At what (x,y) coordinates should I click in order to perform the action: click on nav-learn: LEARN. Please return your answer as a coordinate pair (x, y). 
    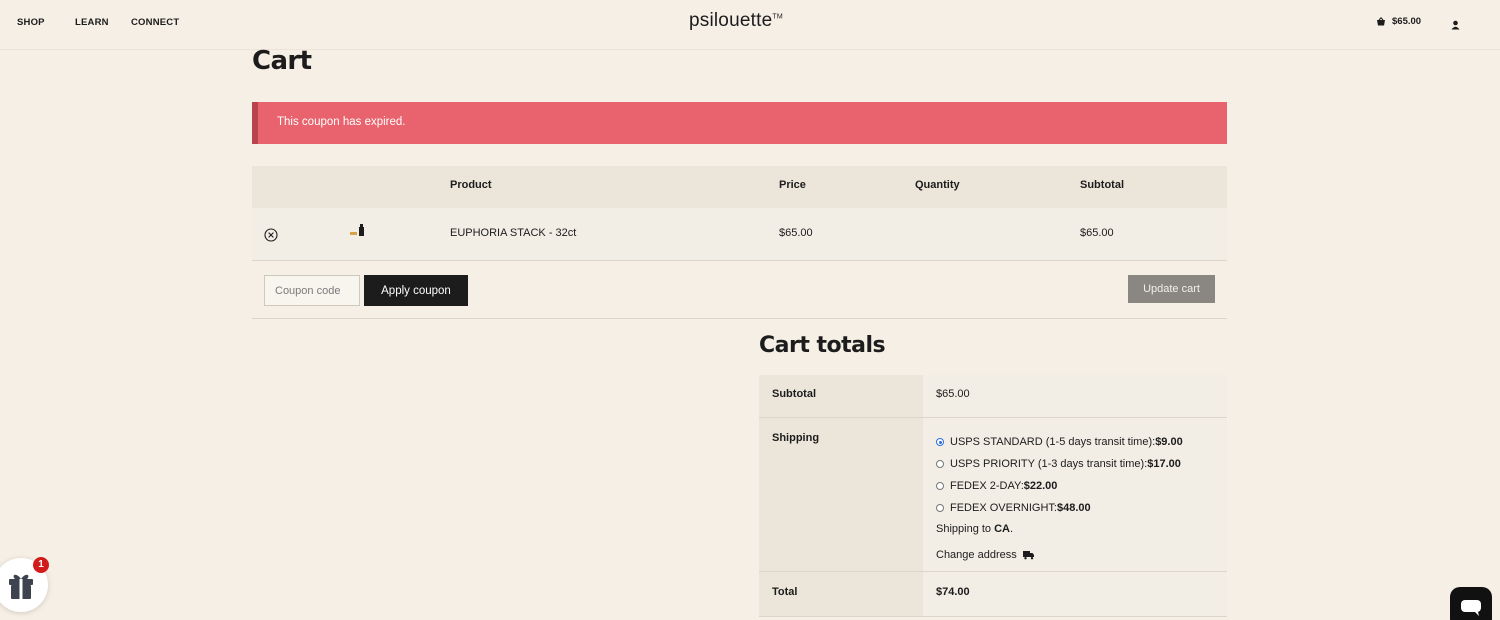
    Looking at the image, I should click on (103, 22).